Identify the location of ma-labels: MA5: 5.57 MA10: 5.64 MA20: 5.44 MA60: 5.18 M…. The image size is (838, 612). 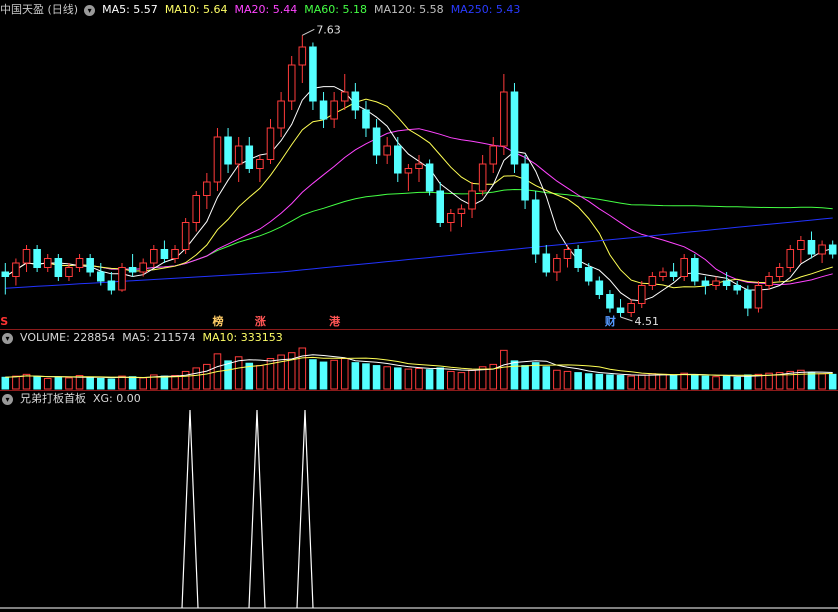
(314, 10).